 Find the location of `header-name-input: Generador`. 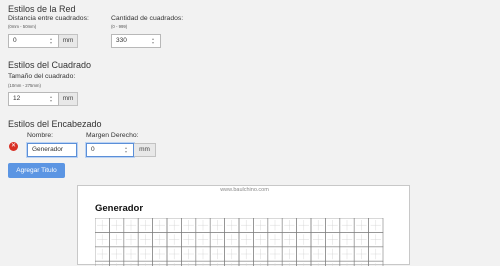

header-name-input: Generador is located at coordinates (52, 150).